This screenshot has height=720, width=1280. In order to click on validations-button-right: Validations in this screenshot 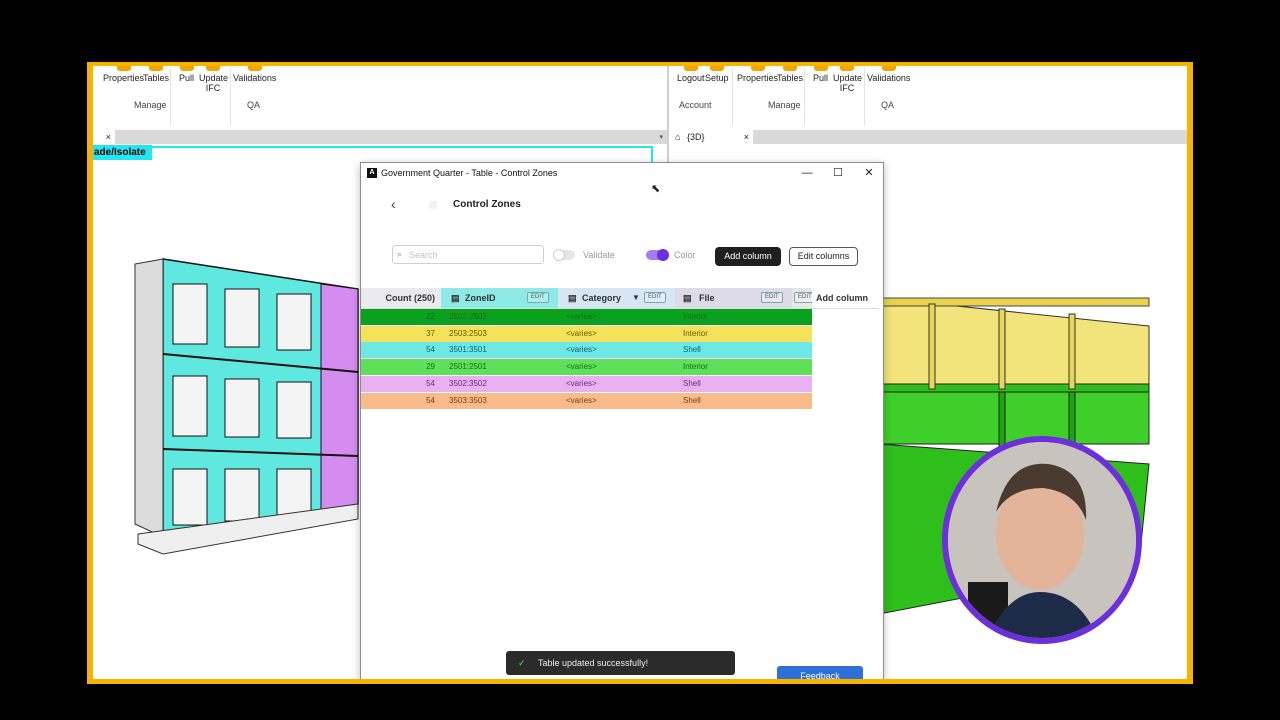, I will do `click(888, 74)`.